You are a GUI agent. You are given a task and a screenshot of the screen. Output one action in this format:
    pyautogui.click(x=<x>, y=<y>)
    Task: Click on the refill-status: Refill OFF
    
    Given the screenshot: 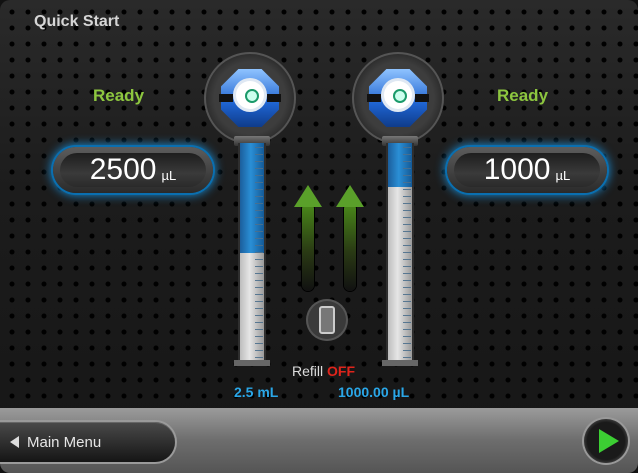 What is the action you would take?
    pyautogui.click(x=323, y=371)
    